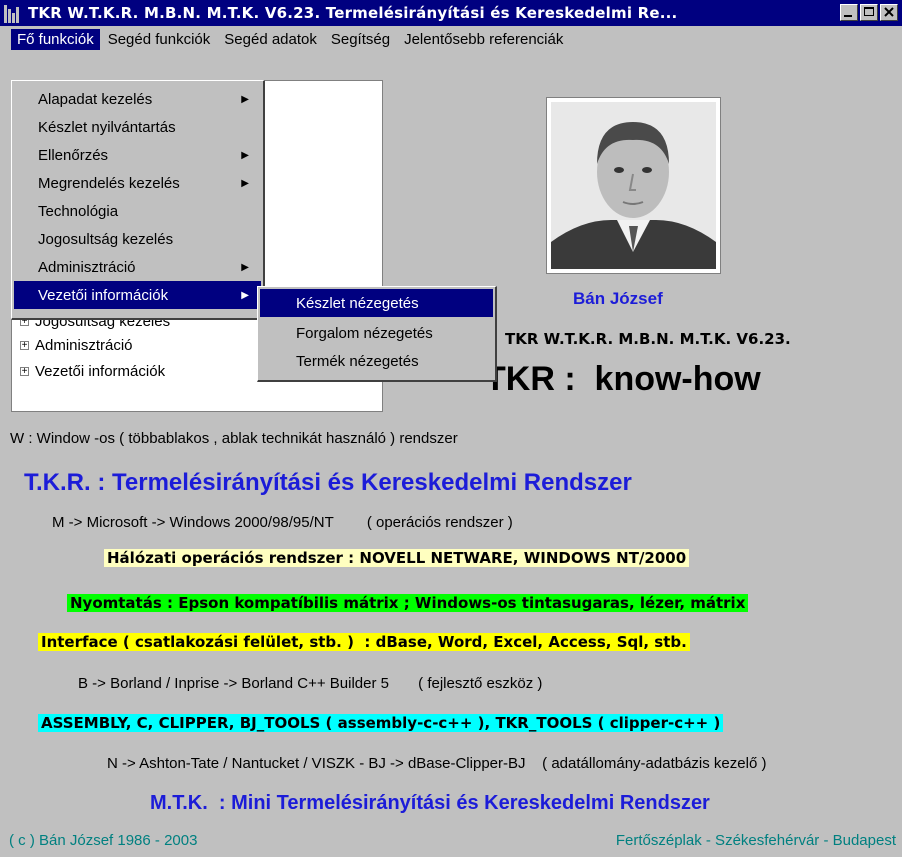 The width and height of the screenshot is (902, 857). I want to click on tree-item-adminisztracio: + Adminisztráció, so click(76, 345).